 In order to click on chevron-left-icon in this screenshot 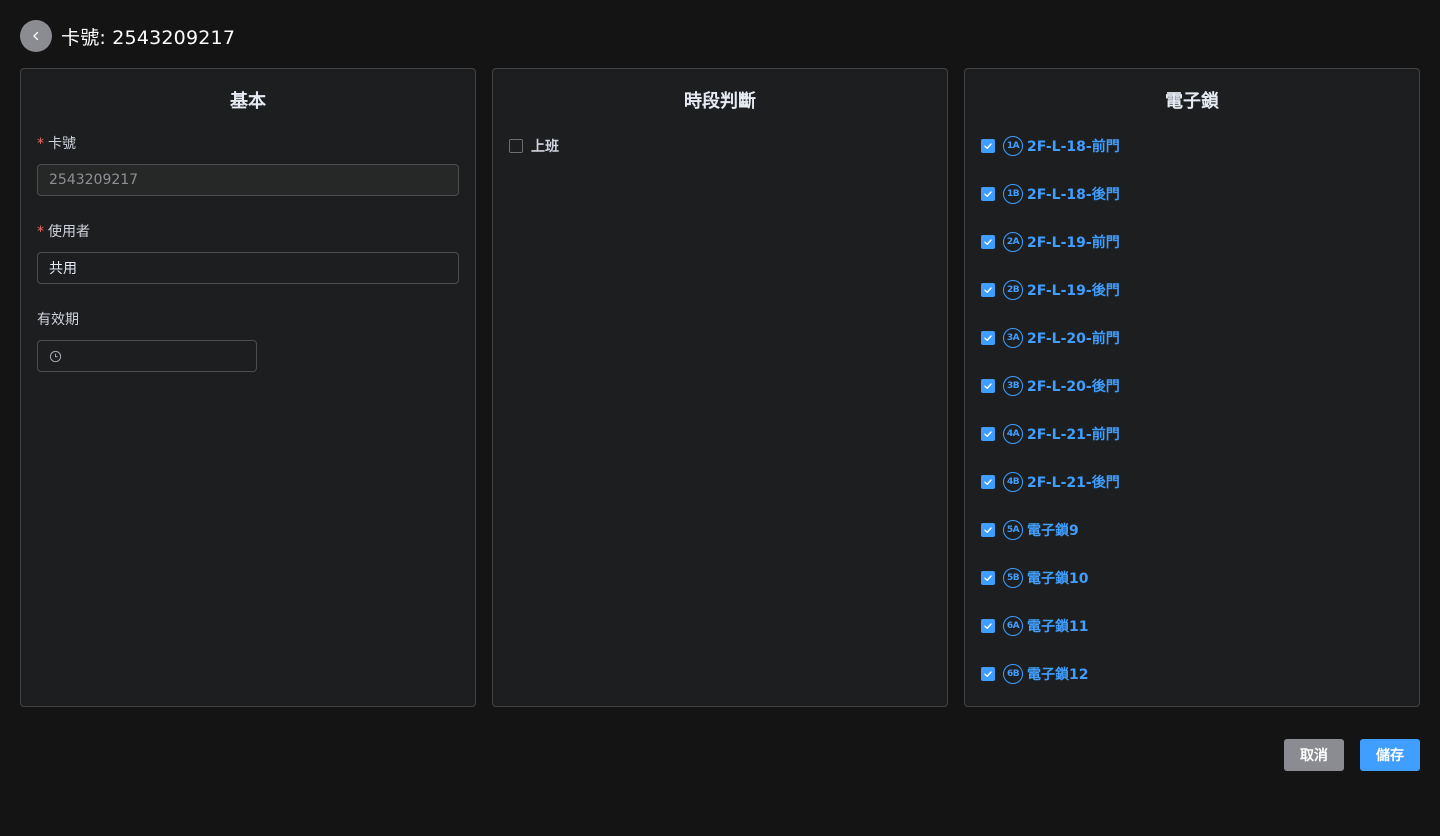, I will do `click(36, 36)`.